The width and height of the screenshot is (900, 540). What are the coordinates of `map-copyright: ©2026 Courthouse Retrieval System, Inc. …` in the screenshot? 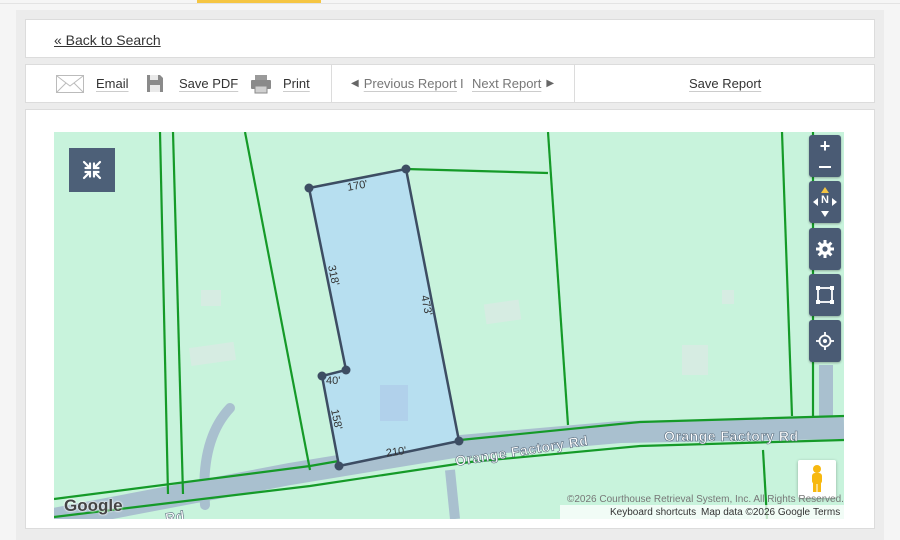 It's located at (705, 499).